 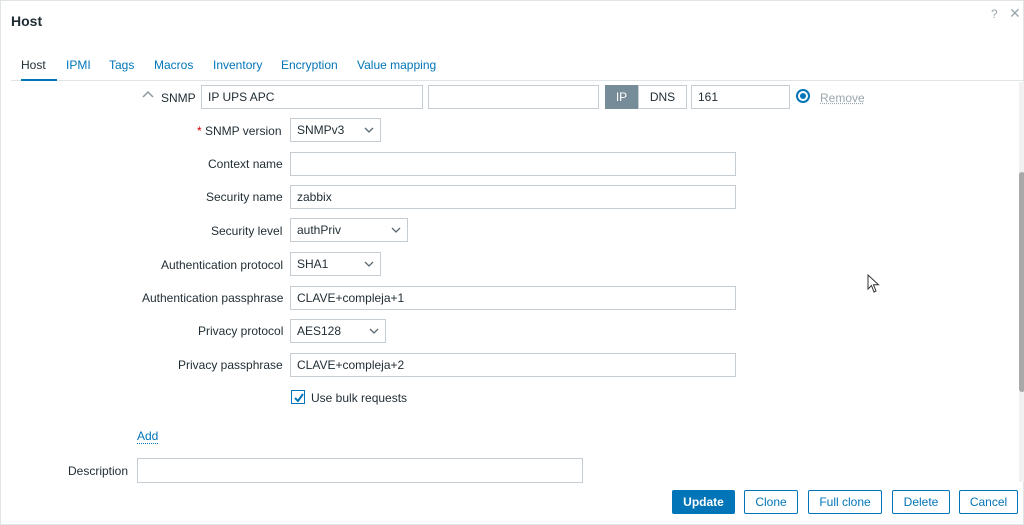 I want to click on tab-inventory: Inventory, so click(x=237, y=69).